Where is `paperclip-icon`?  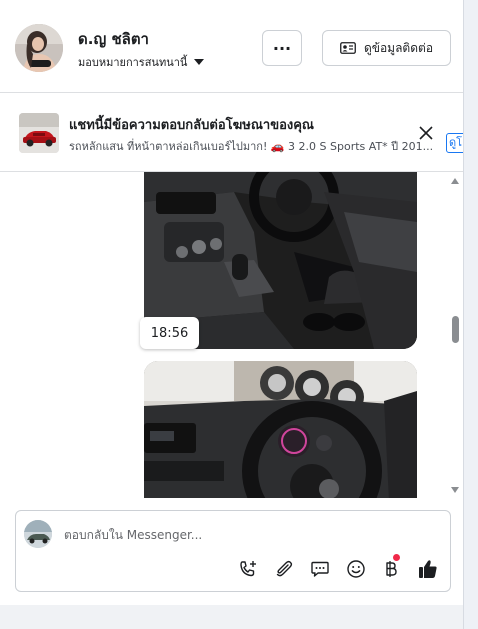 paperclip-icon is located at coordinates (284, 568).